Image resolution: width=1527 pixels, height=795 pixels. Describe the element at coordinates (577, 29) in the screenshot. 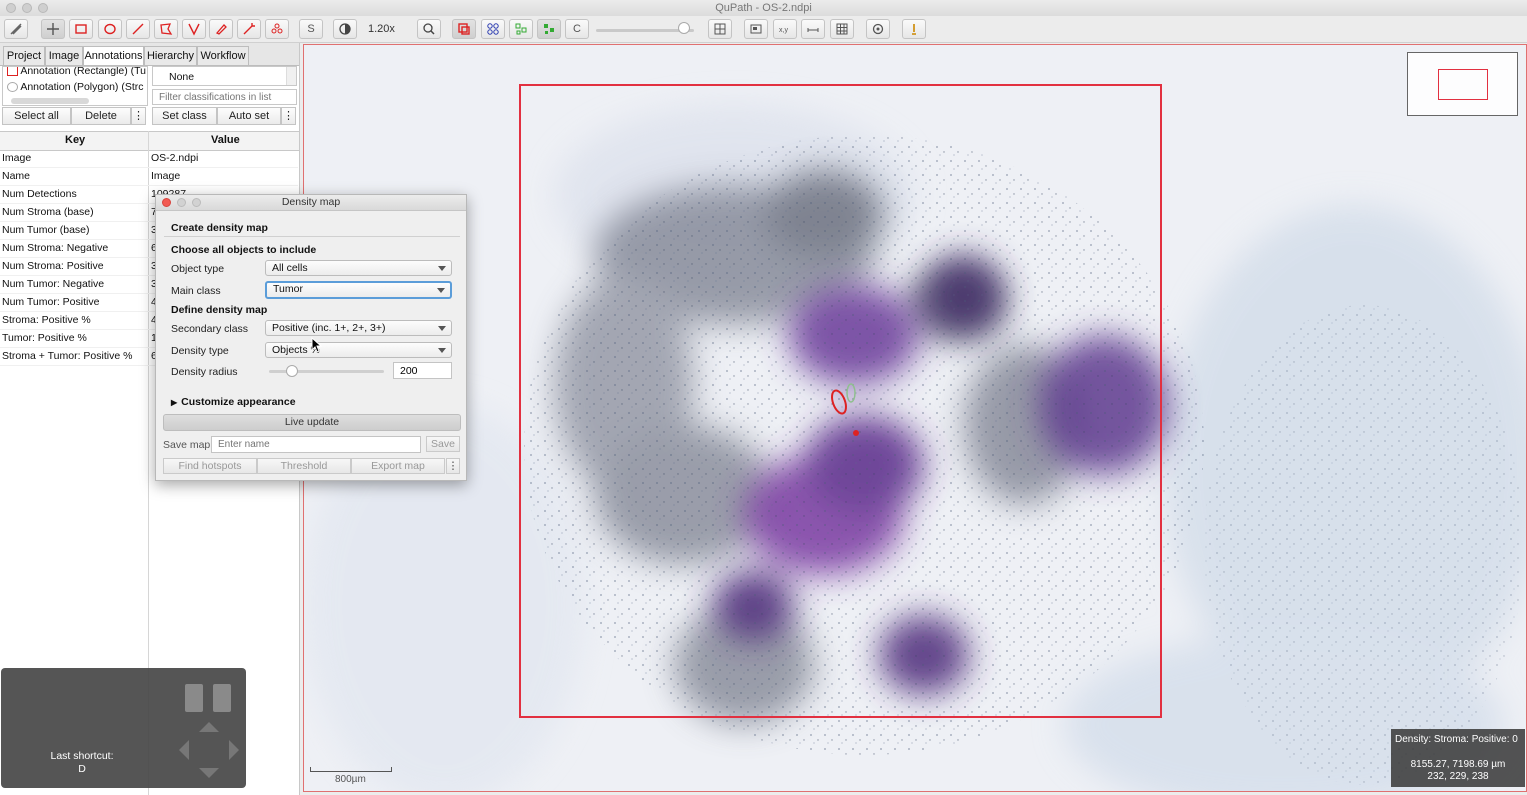

I see `show-connections-button: C` at that location.